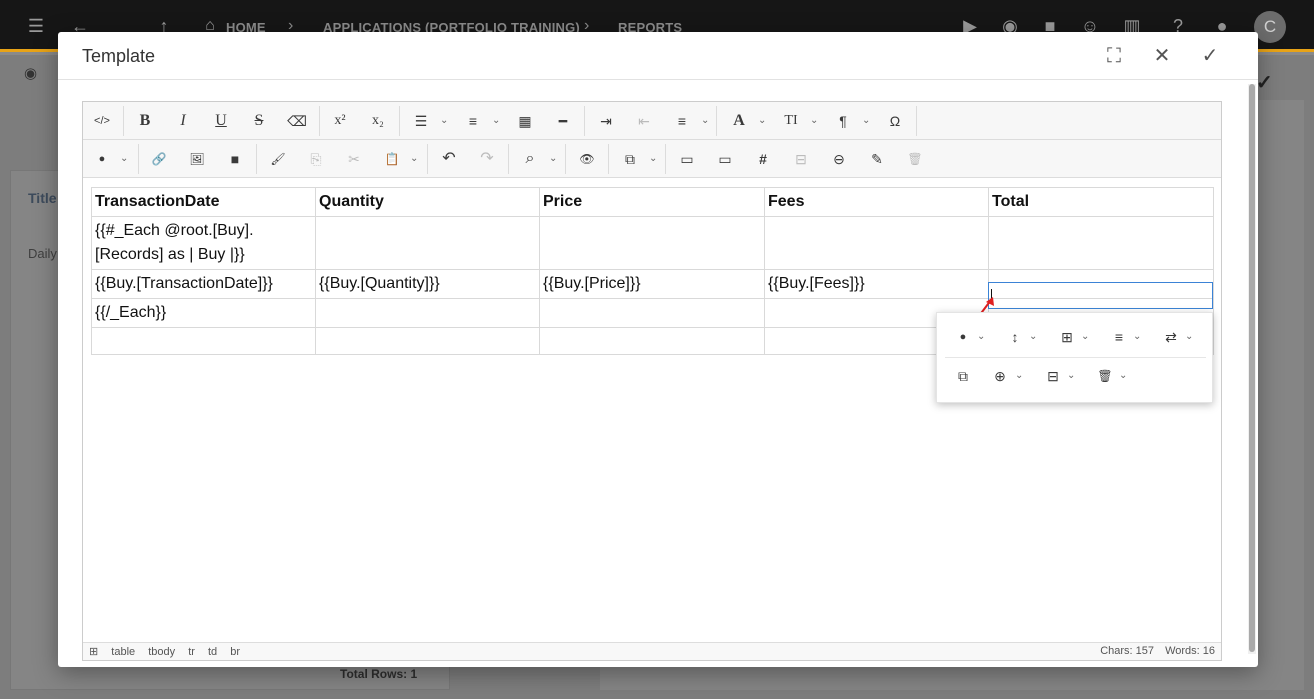 Image resolution: width=1314 pixels, height=699 pixels. What do you see at coordinates (354, 159) in the screenshot?
I see `cut-icon: ✂` at bounding box center [354, 159].